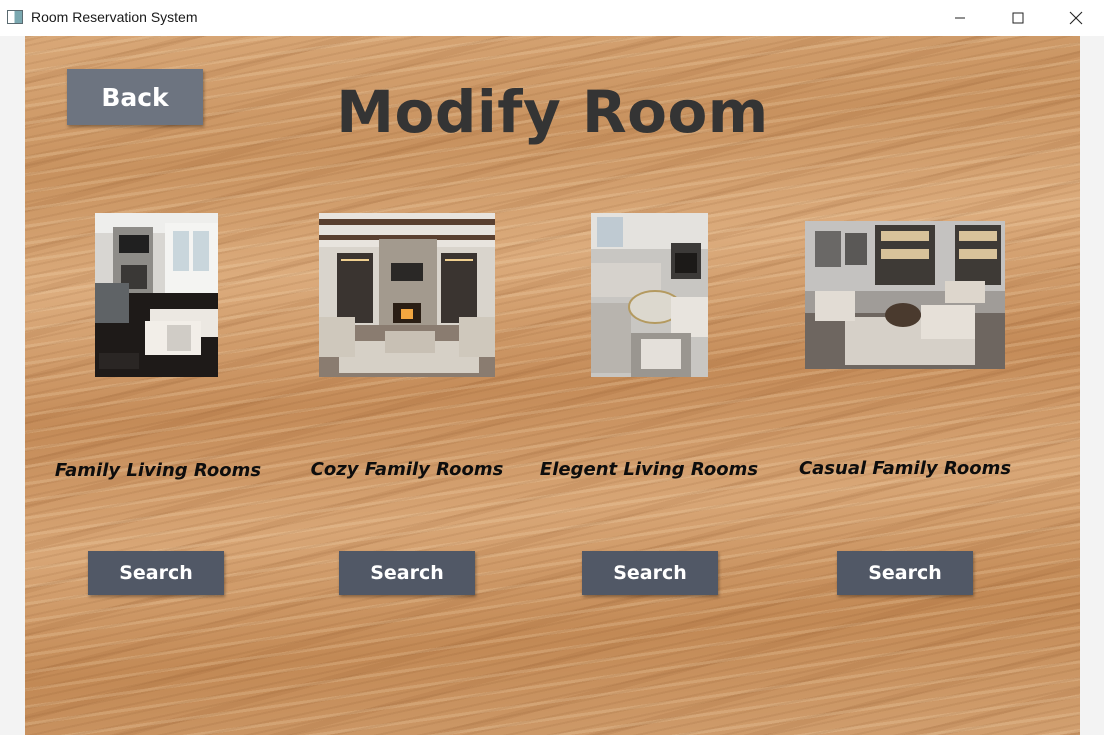 This screenshot has width=1104, height=735. What do you see at coordinates (552, 18) in the screenshot?
I see `title-bar: Room Reservation System` at bounding box center [552, 18].